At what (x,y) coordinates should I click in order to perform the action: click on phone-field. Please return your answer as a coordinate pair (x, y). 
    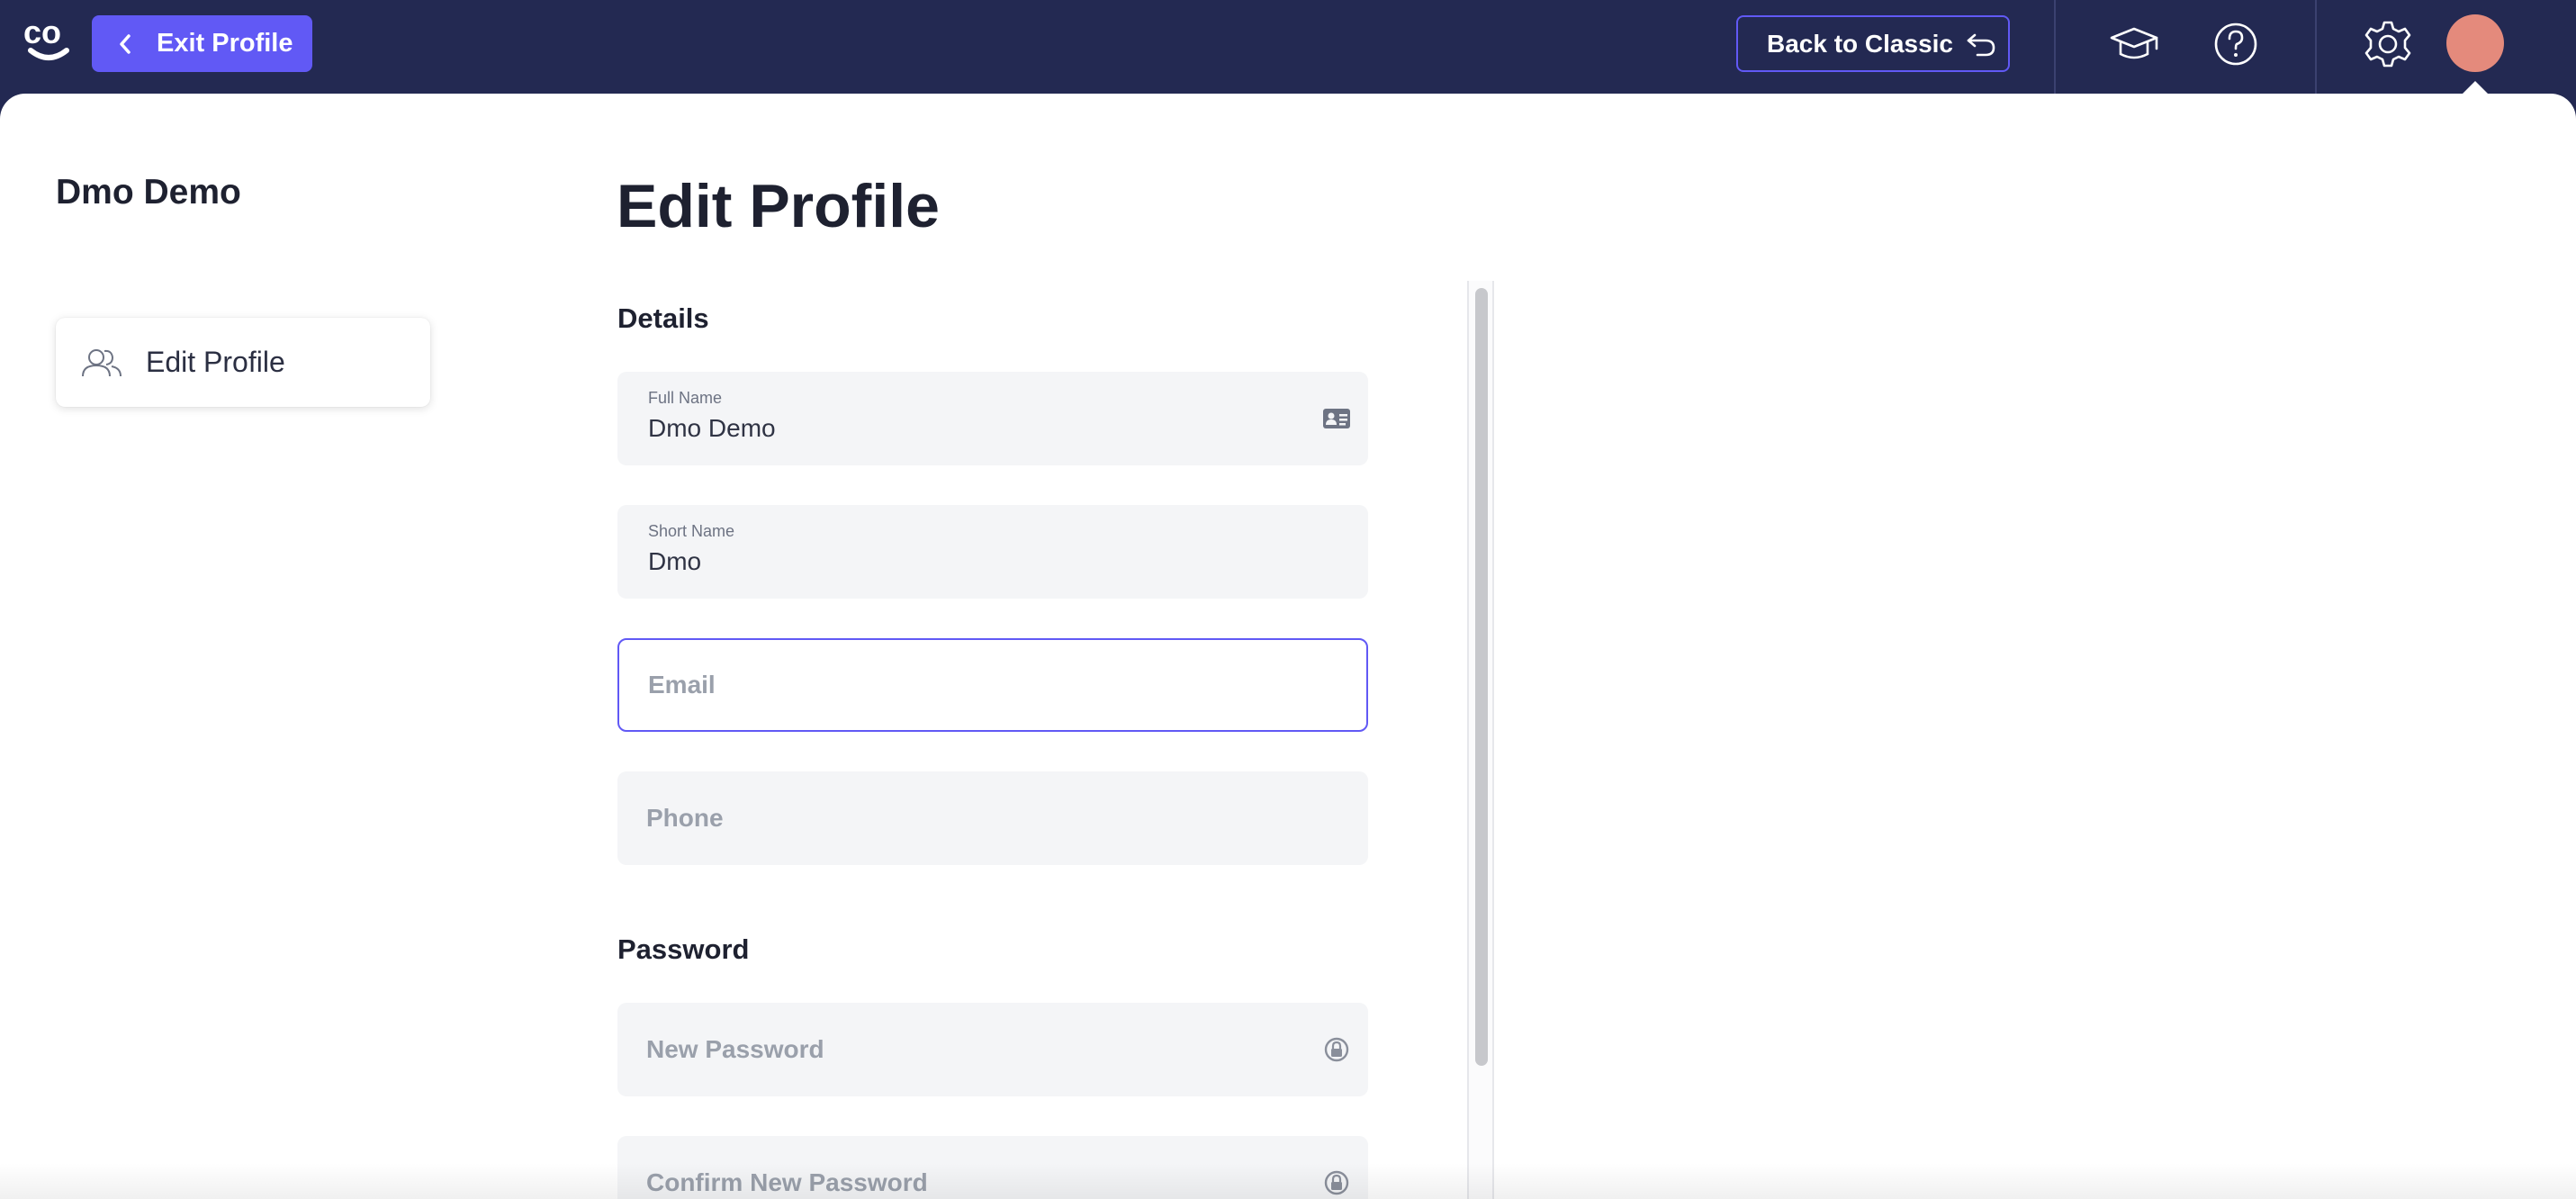
    Looking at the image, I should click on (992, 818).